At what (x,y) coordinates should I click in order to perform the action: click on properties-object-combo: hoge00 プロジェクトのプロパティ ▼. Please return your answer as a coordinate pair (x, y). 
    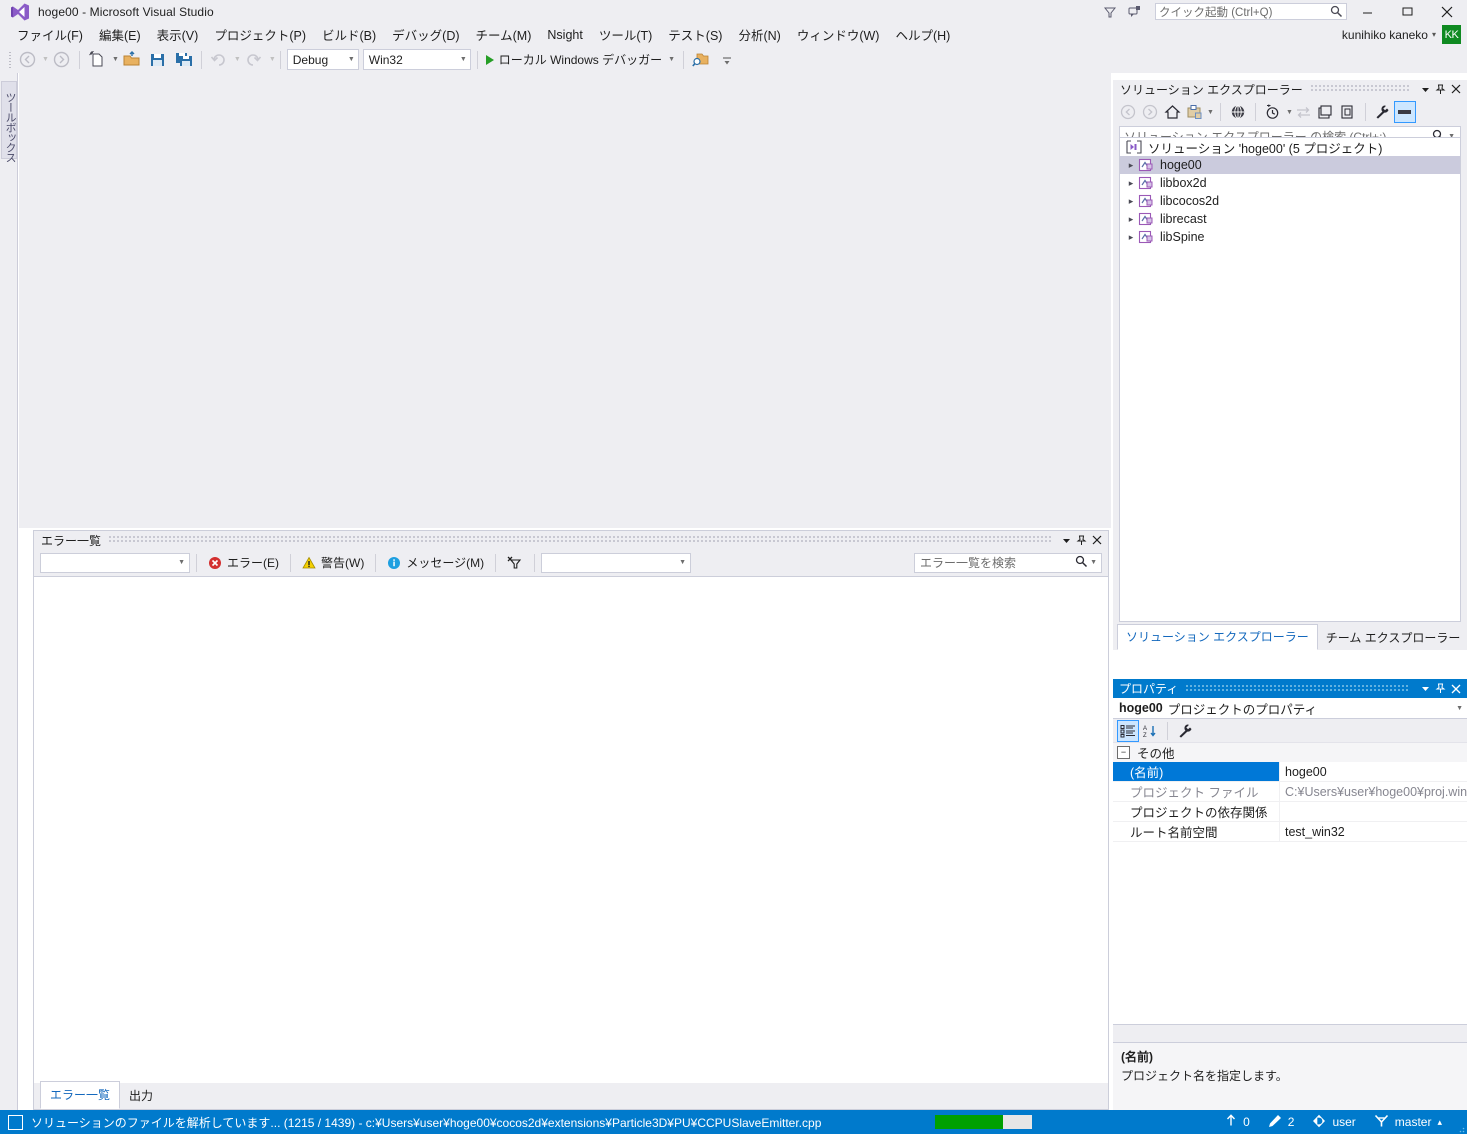
    Looking at the image, I should click on (1290, 708).